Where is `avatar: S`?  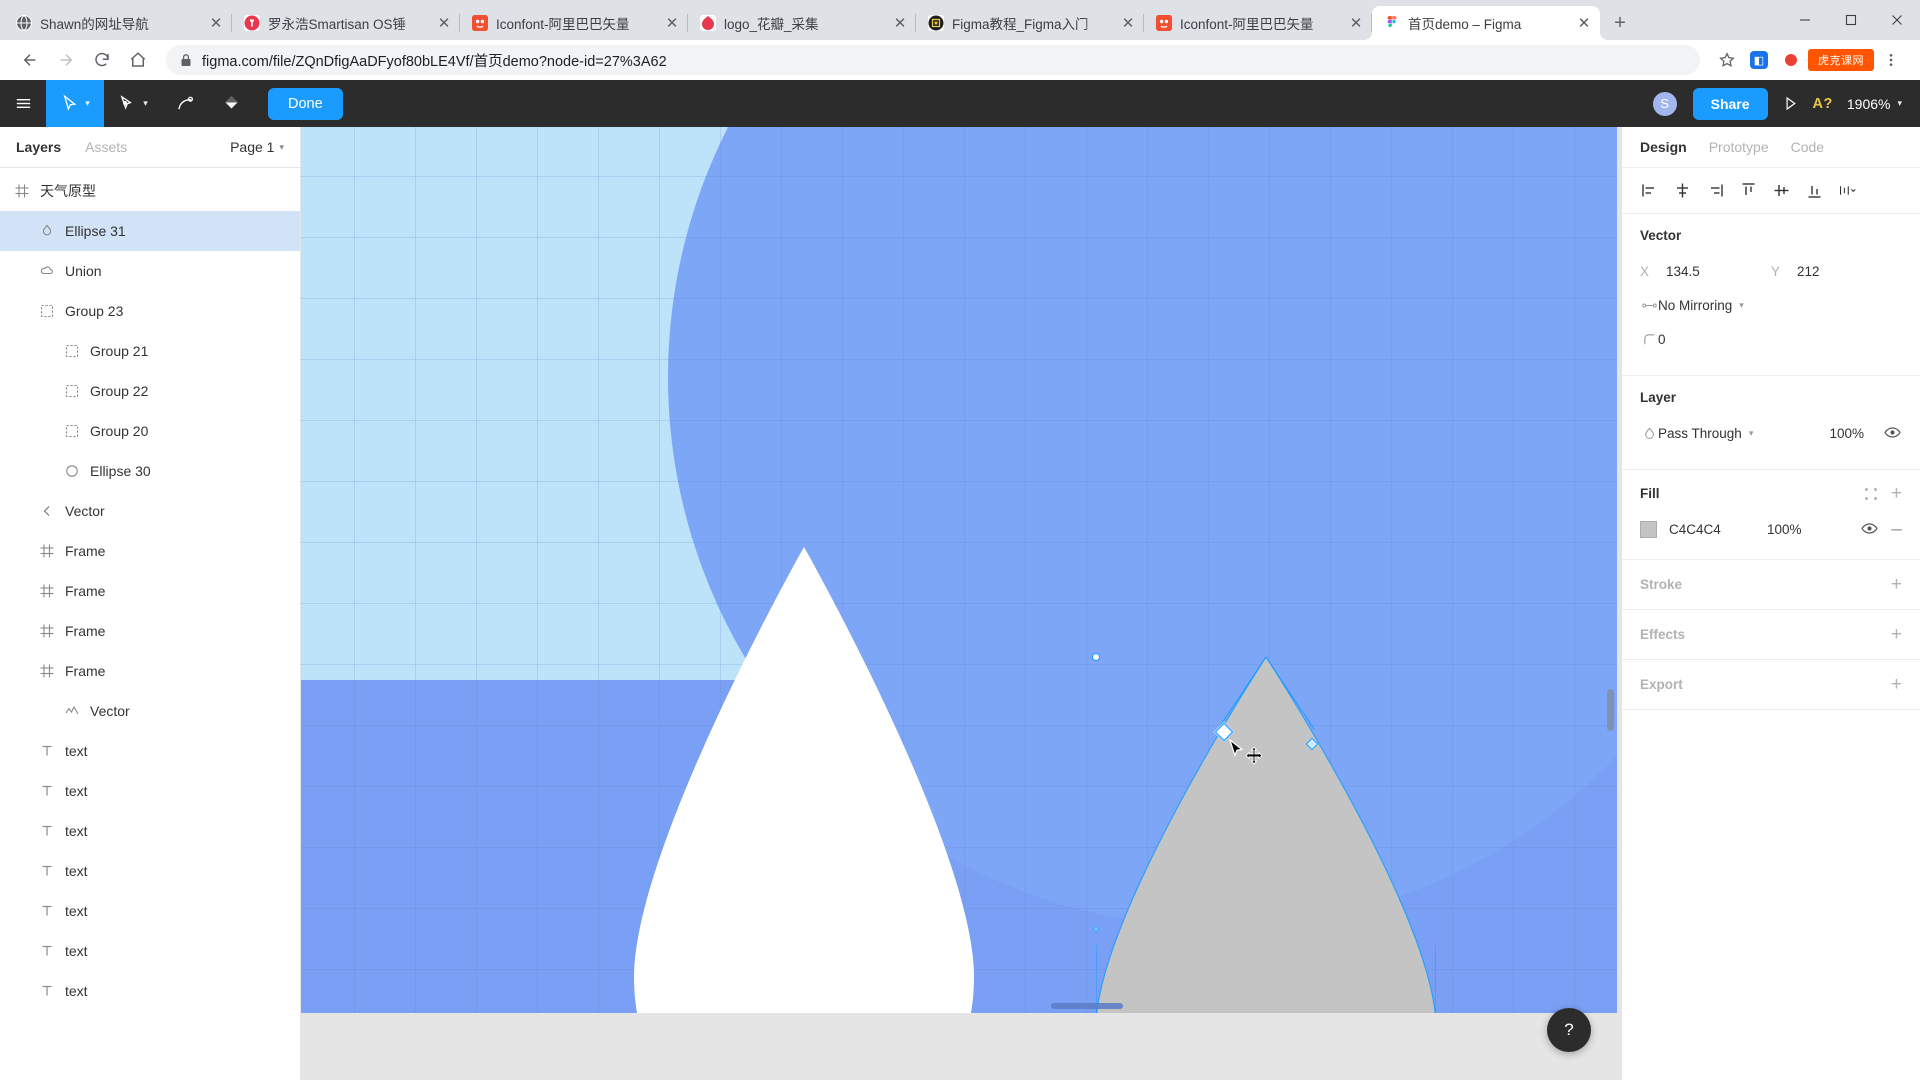
avatar: S is located at coordinates (1664, 103).